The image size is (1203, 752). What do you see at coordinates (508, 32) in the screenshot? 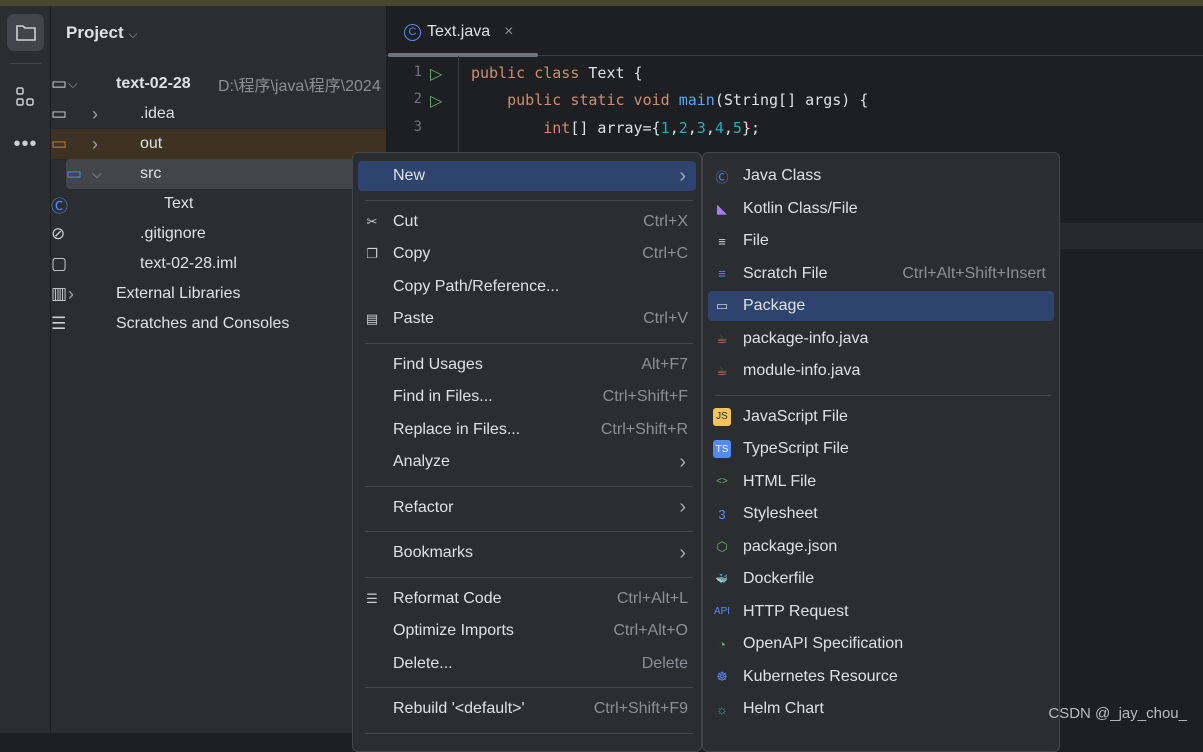
I see `close-icon: ×` at bounding box center [508, 32].